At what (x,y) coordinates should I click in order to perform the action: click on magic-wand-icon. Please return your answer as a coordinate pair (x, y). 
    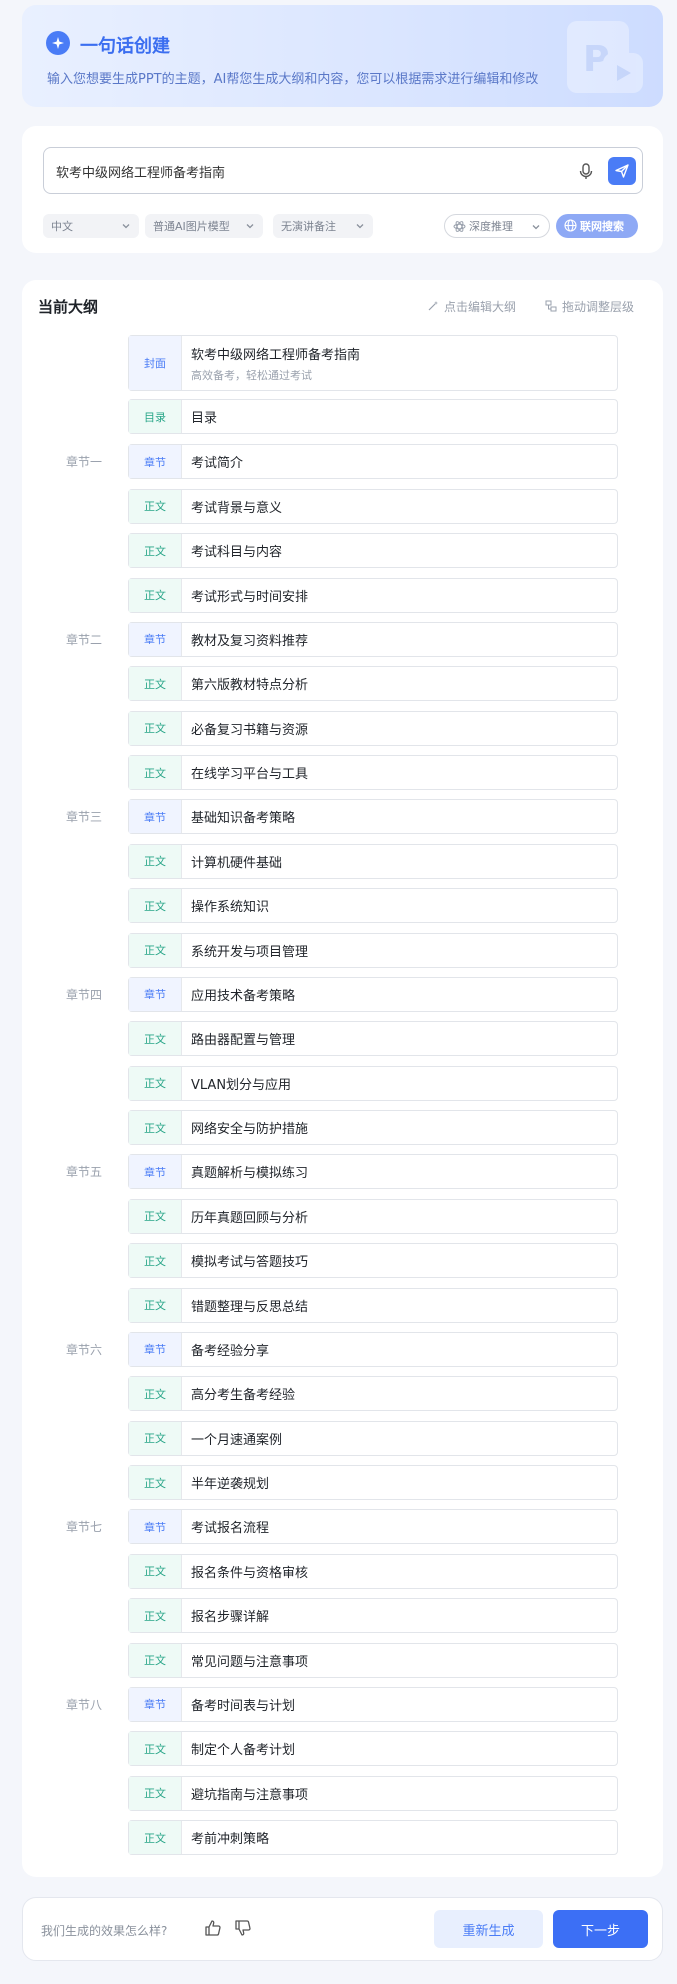
    Looking at the image, I should click on (433, 306).